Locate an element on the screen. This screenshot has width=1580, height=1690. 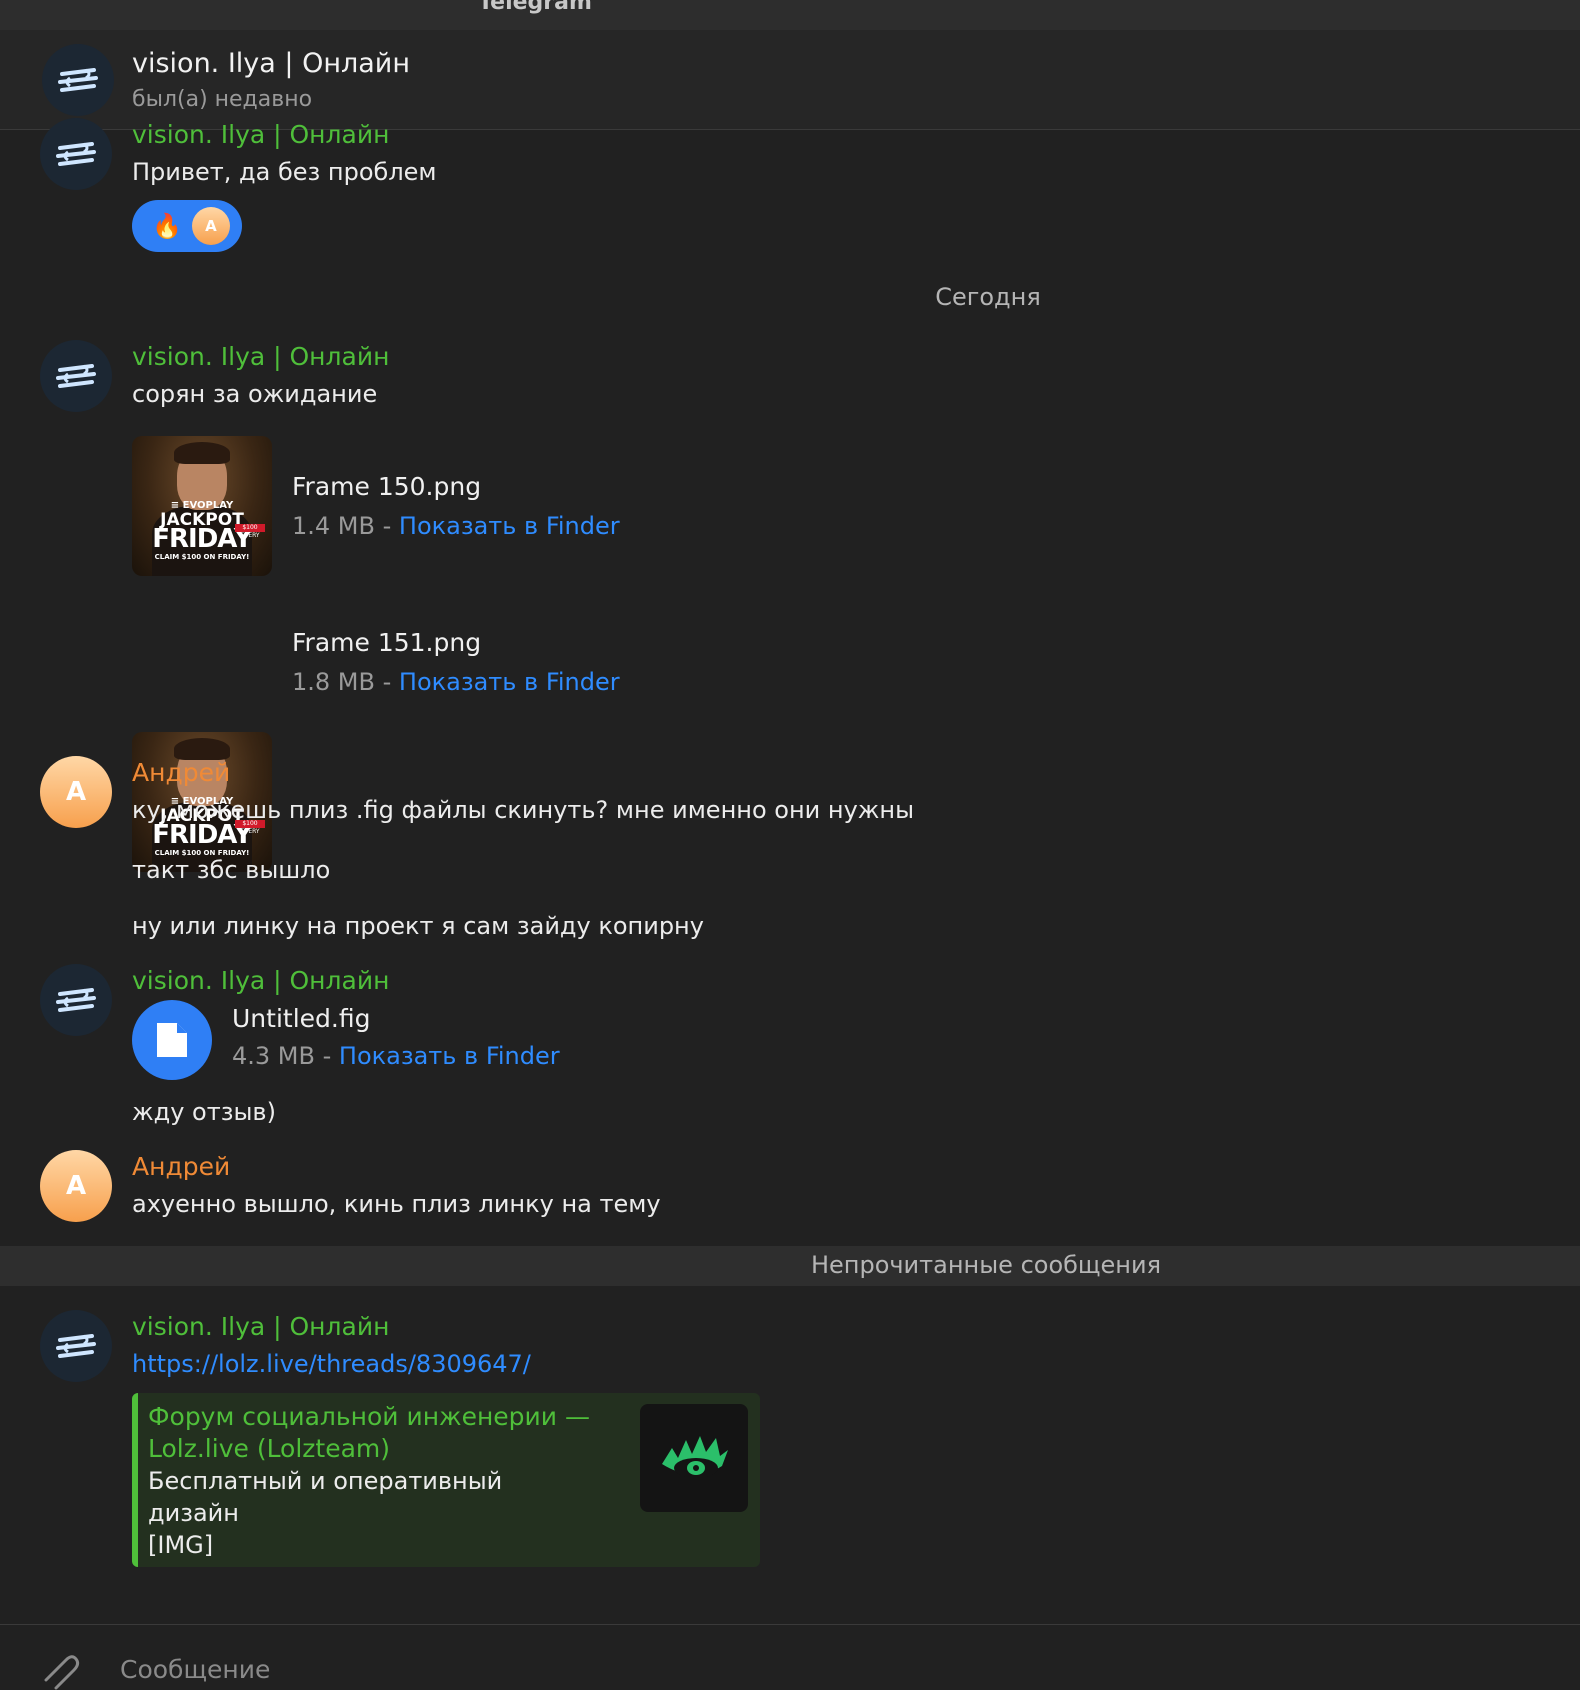
file-size: 1.4 MB - is located at coordinates (345, 526).